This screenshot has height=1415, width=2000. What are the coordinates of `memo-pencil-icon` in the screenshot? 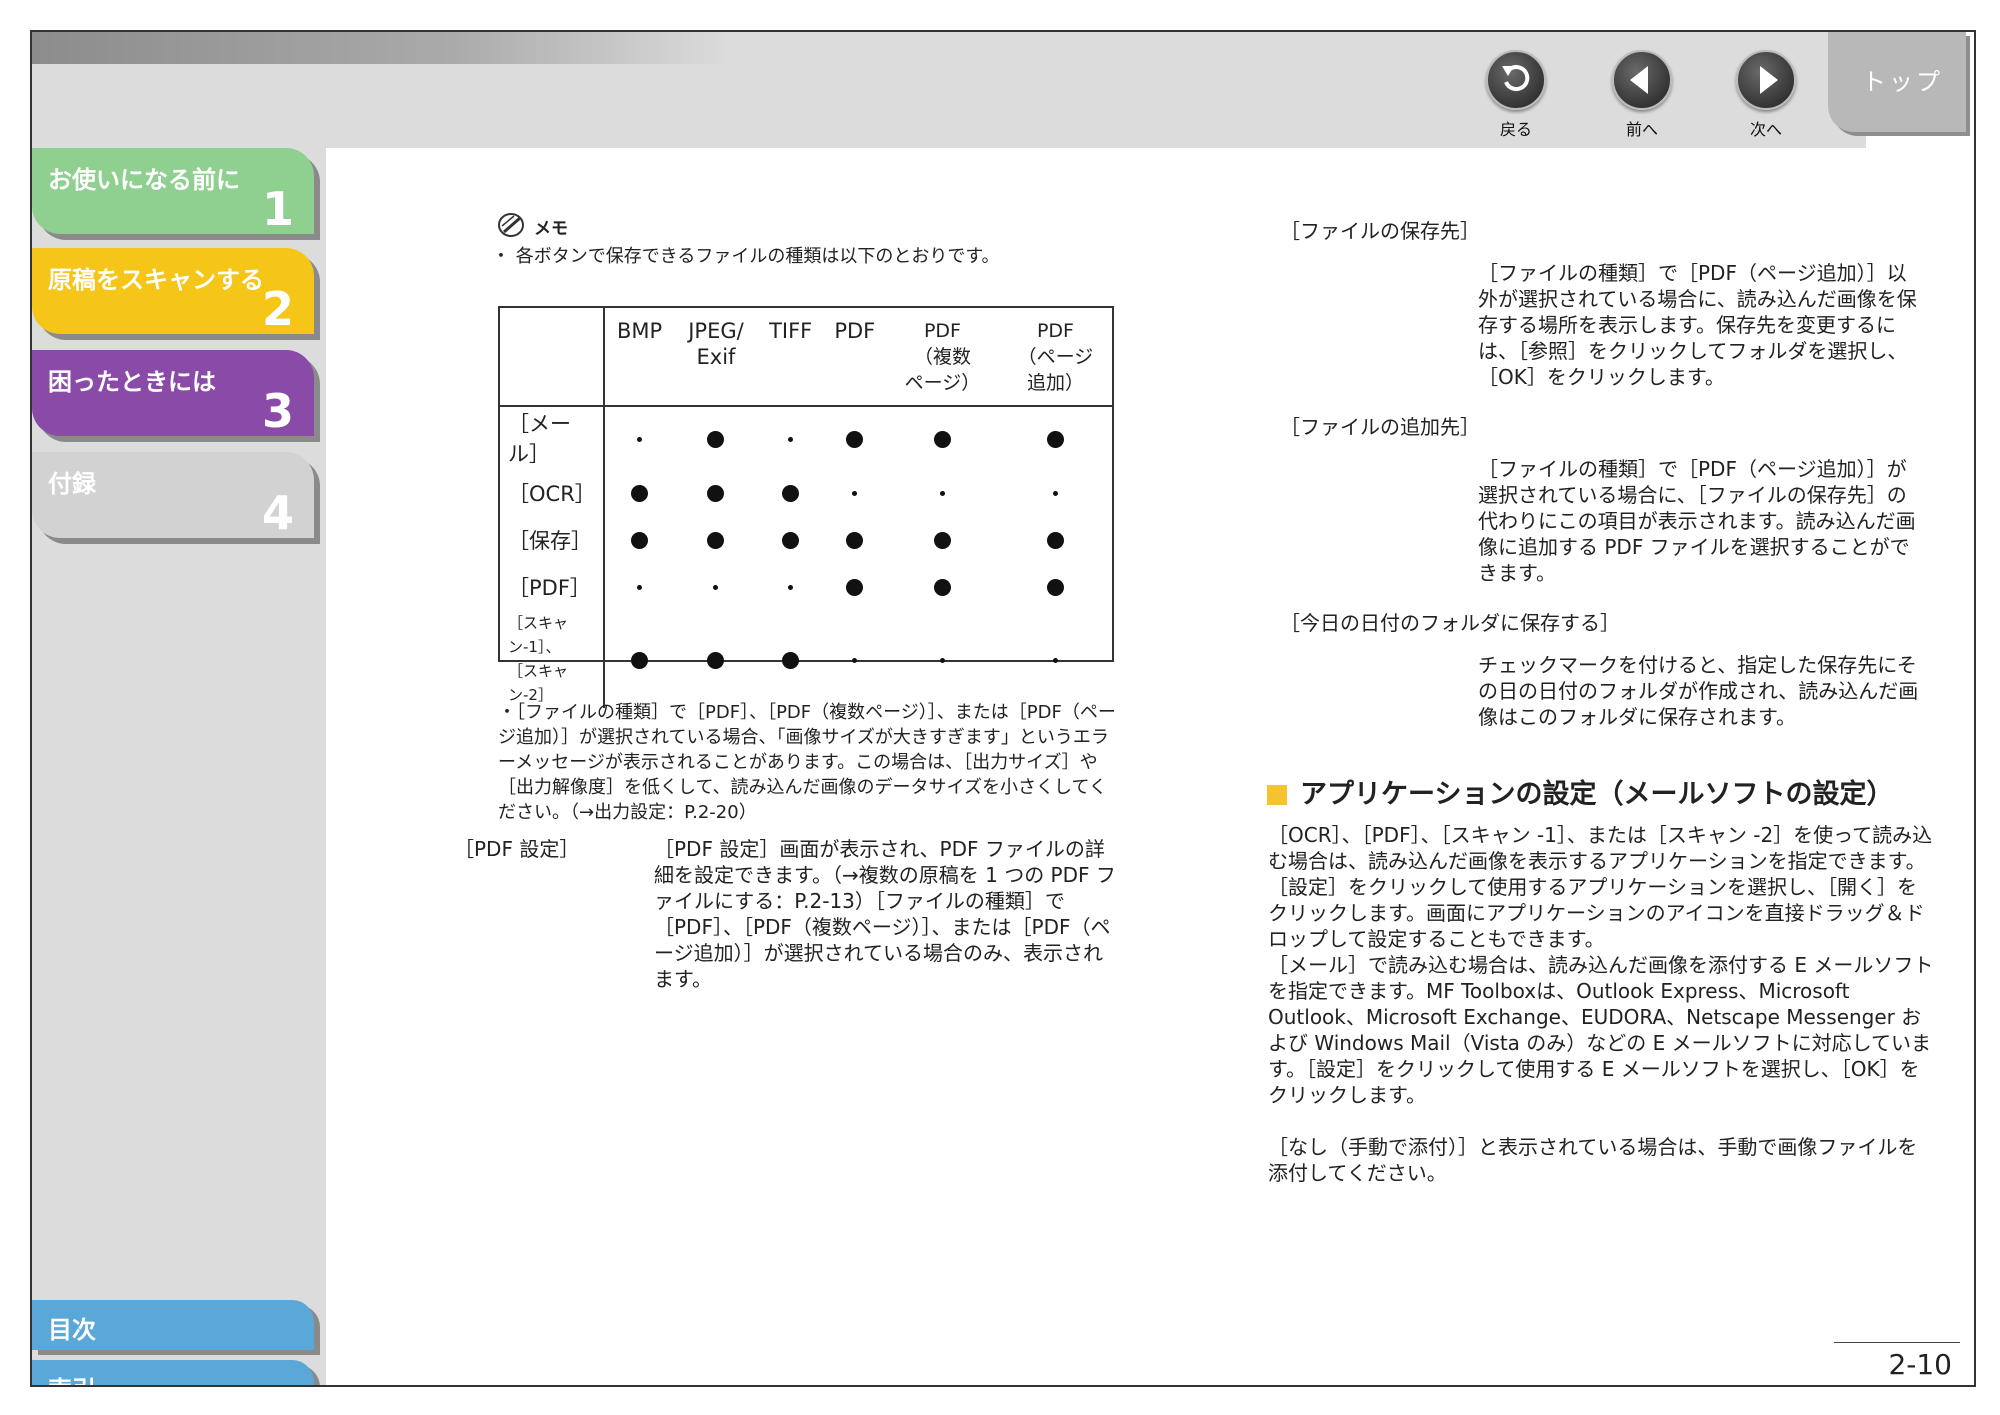 It's located at (513, 225).